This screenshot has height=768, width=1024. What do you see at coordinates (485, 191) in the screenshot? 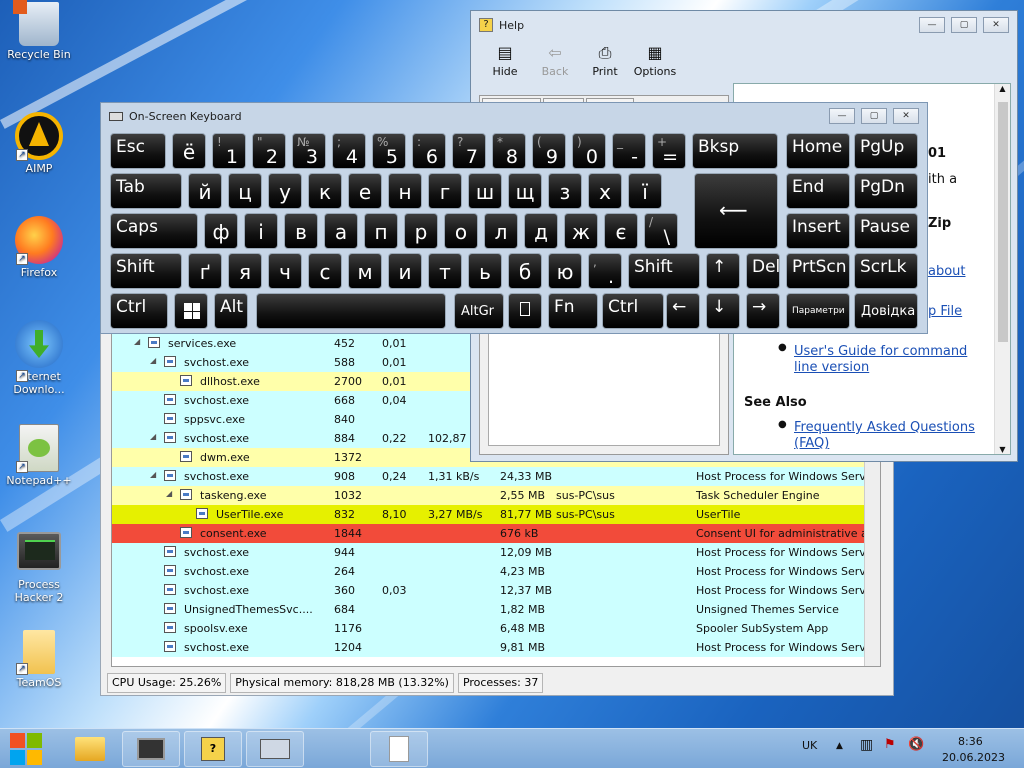
I see `key-q8: ш` at bounding box center [485, 191].